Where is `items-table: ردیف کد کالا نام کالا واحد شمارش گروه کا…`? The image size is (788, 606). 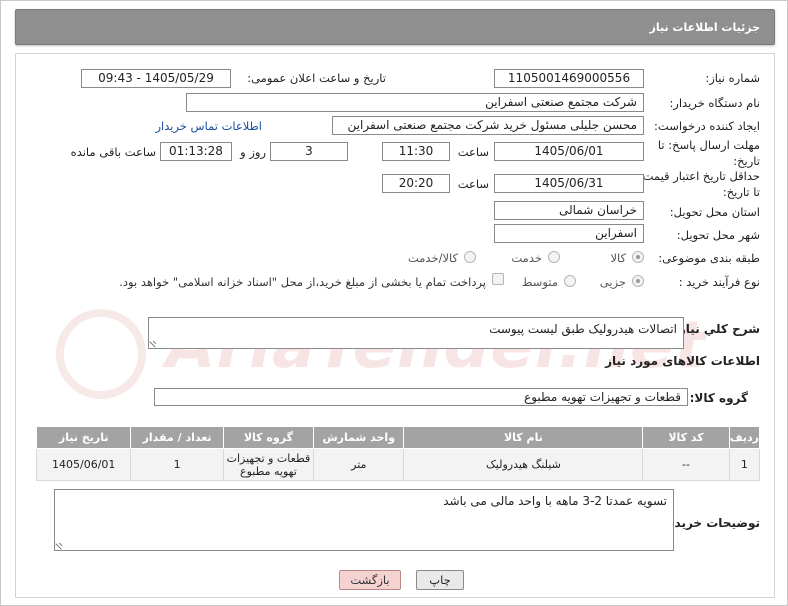
items-table: ردیف کد کالا نام کالا واحد شمارش گروه کا… is located at coordinates (398, 453).